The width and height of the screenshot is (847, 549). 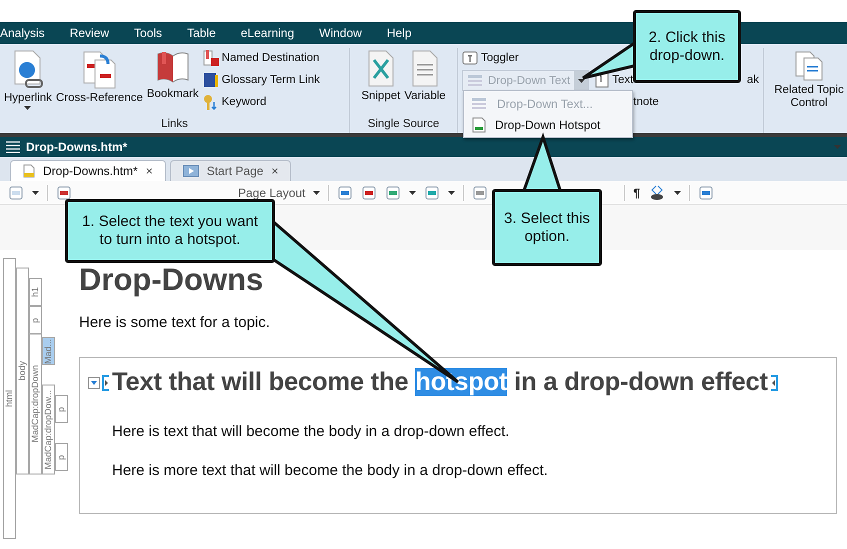 I want to click on menu-item: Analysis, so click(x=22, y=33).